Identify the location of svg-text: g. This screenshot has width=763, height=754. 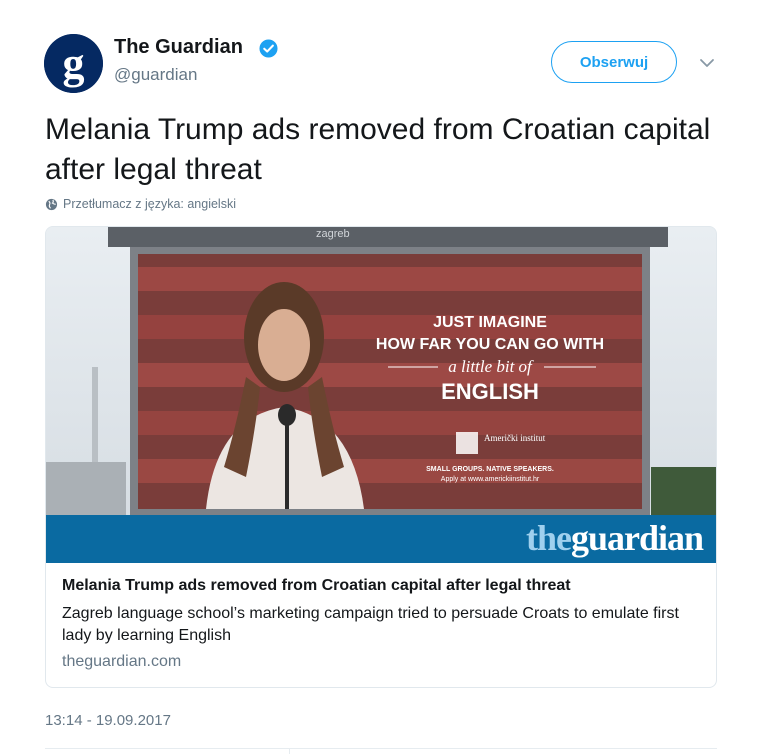
(74, 63).